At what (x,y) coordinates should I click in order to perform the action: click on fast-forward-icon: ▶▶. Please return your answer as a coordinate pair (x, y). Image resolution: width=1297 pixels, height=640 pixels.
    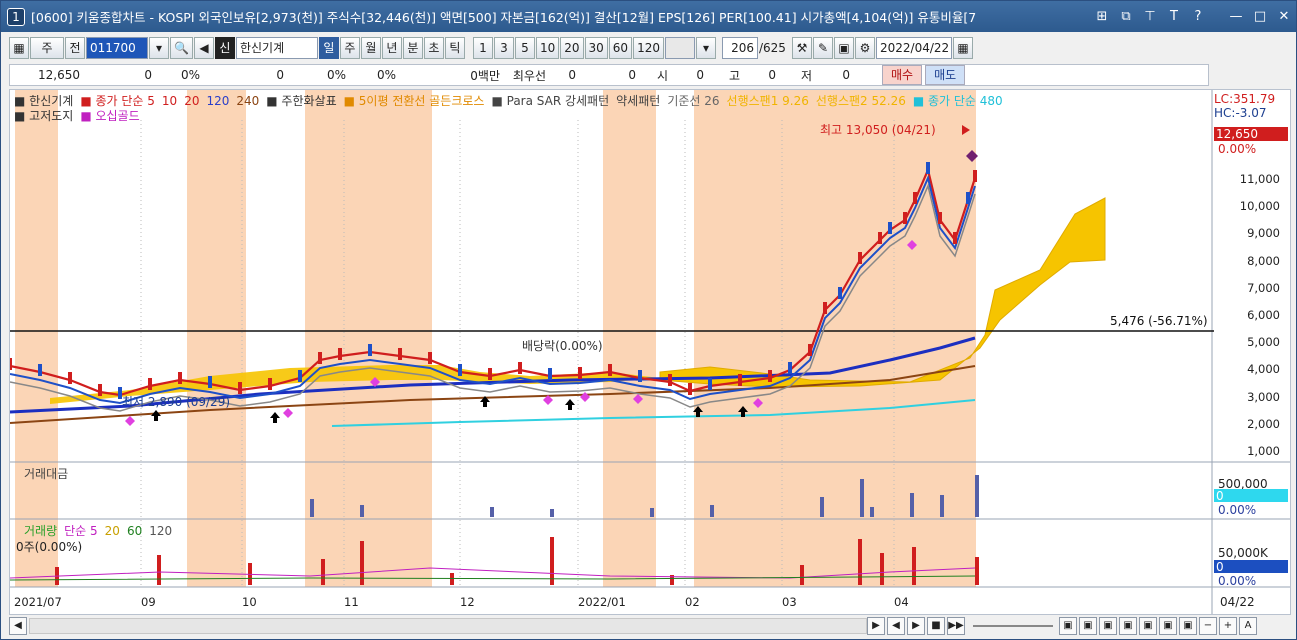
    Looking at the image, I should click on (956, 625).